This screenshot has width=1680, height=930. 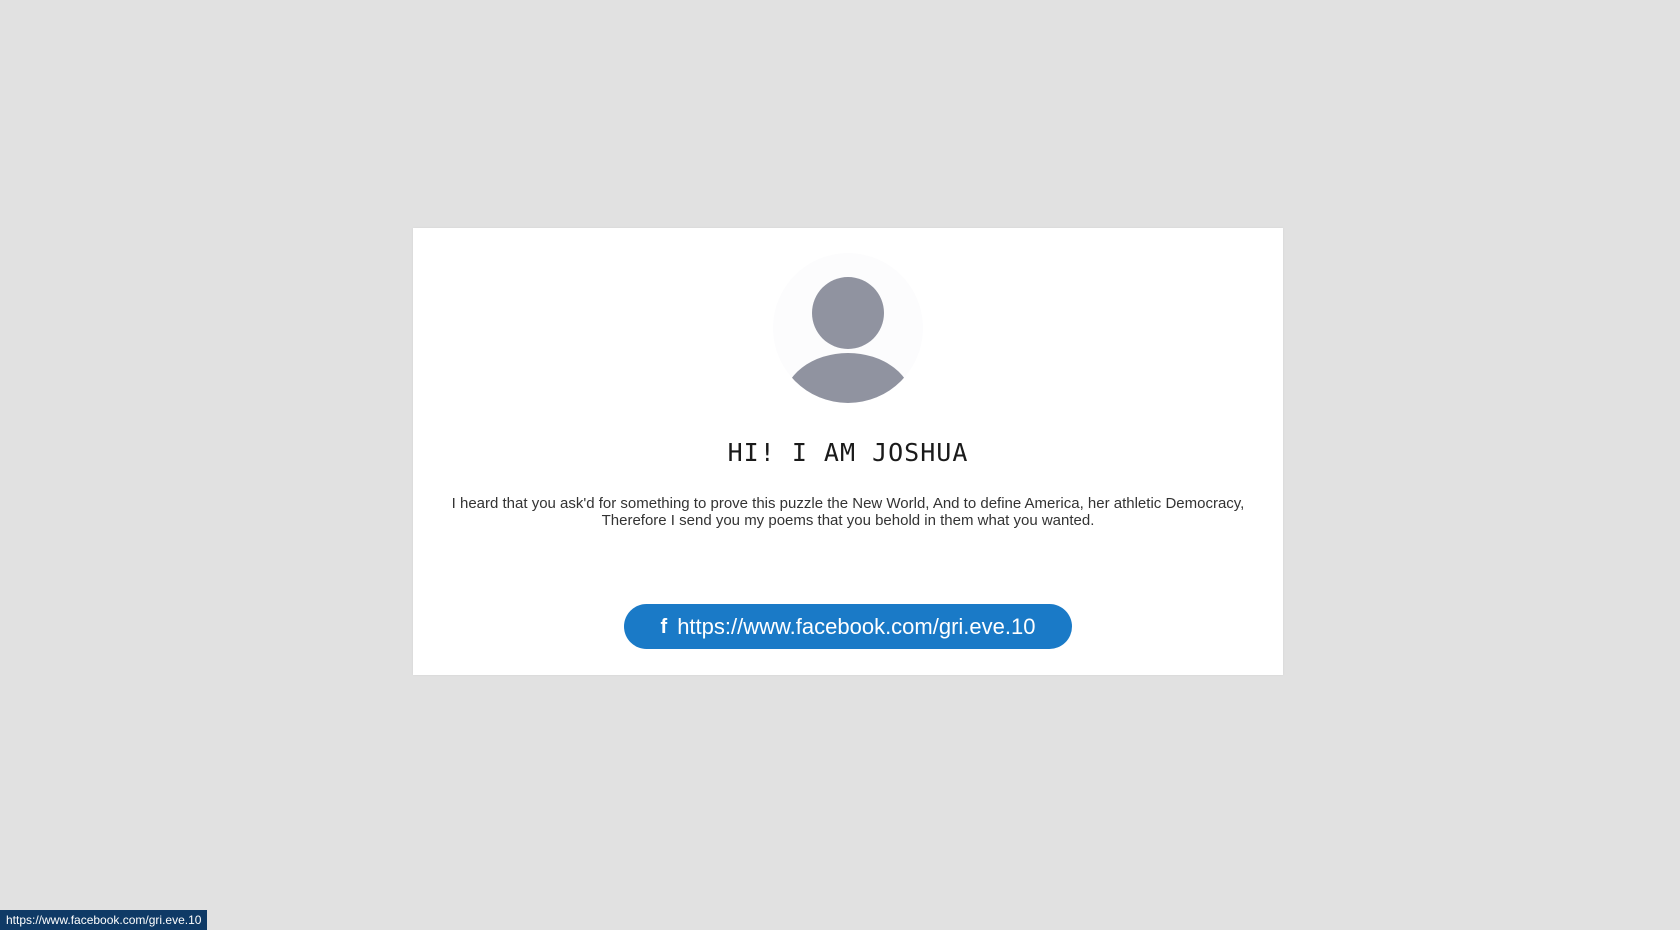 I want to click on browser-status-bar: https://www.facebook.com/gri.eve.10, so click(x=104, y=920).